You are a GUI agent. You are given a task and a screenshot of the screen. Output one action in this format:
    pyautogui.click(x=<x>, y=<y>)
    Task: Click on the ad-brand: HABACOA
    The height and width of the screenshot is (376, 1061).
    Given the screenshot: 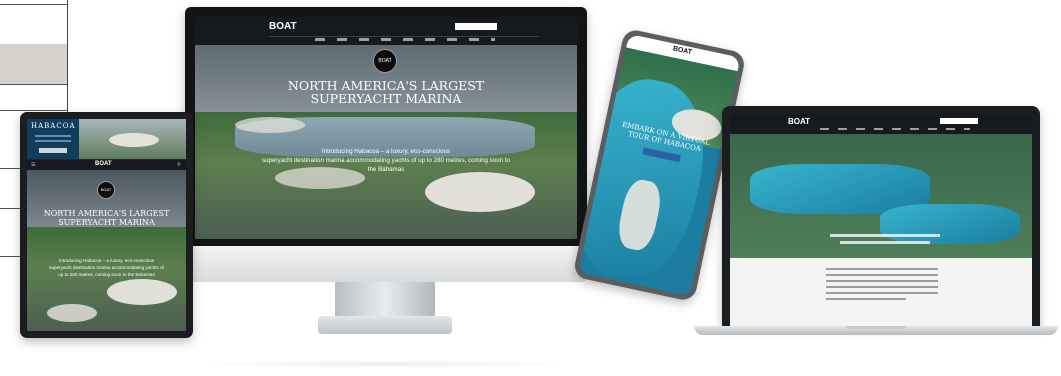 What is the action you would take?
    pyautogui.click(x=53, y=126)
    